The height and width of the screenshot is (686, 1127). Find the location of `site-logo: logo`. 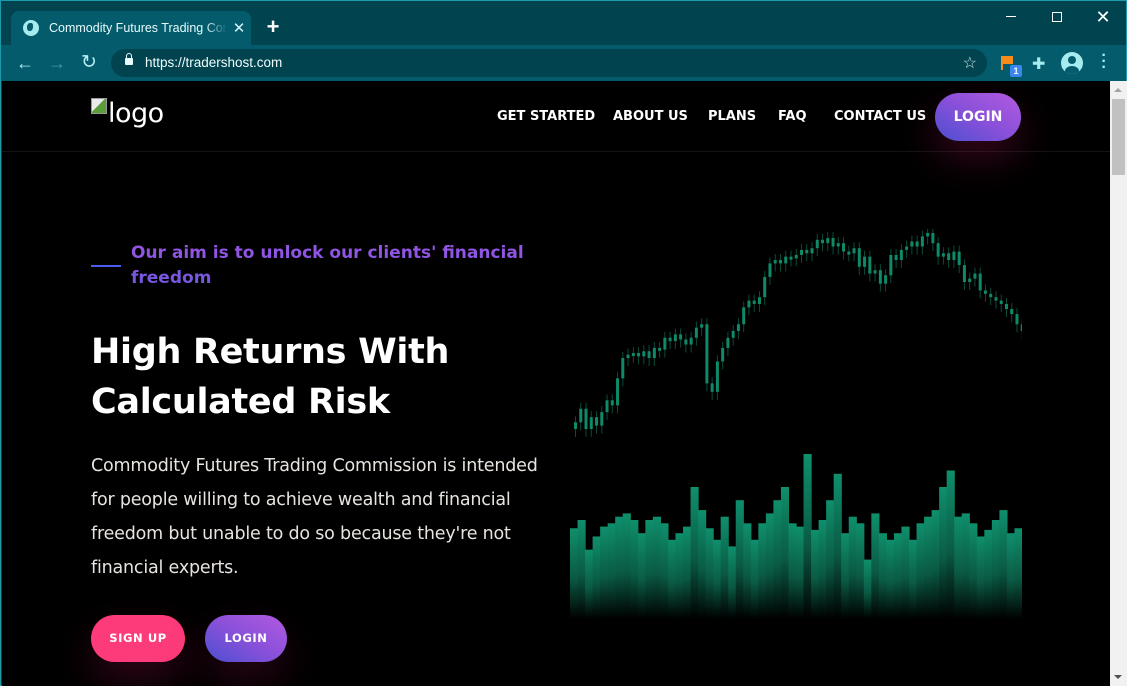

site-logo: logo is located at coordinates (127, 113).